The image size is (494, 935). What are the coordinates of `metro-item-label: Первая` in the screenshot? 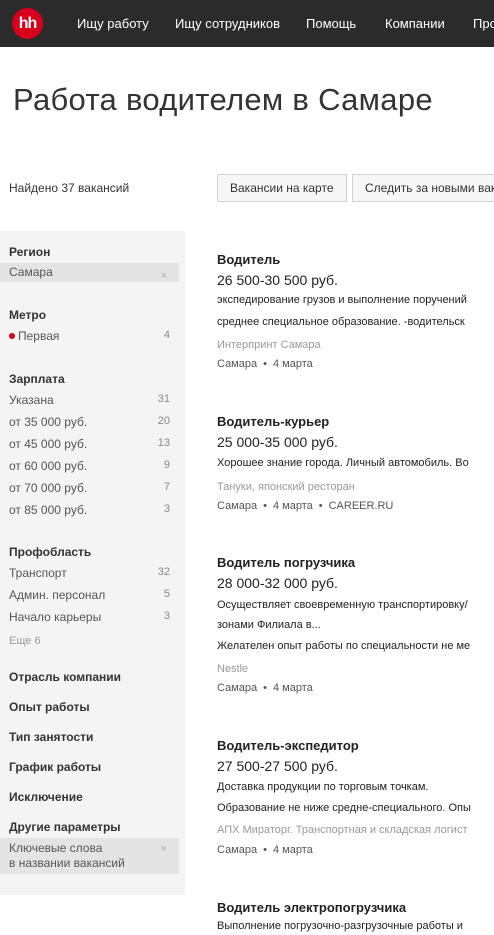 It's located at (39, 336).